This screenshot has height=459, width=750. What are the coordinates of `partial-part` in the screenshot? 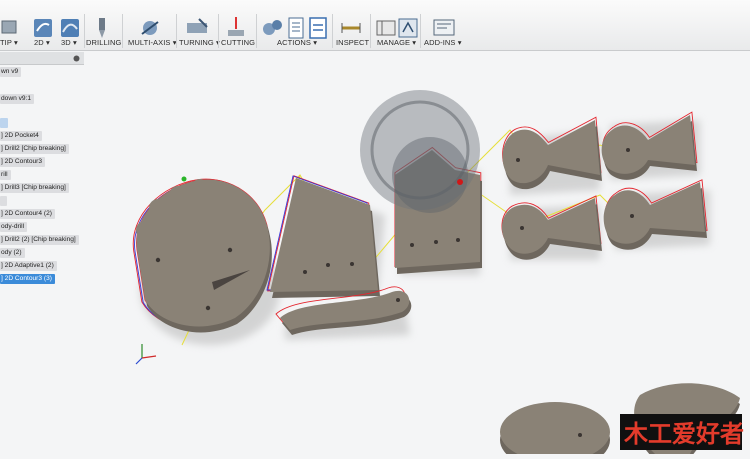 It's located at (555, 430).